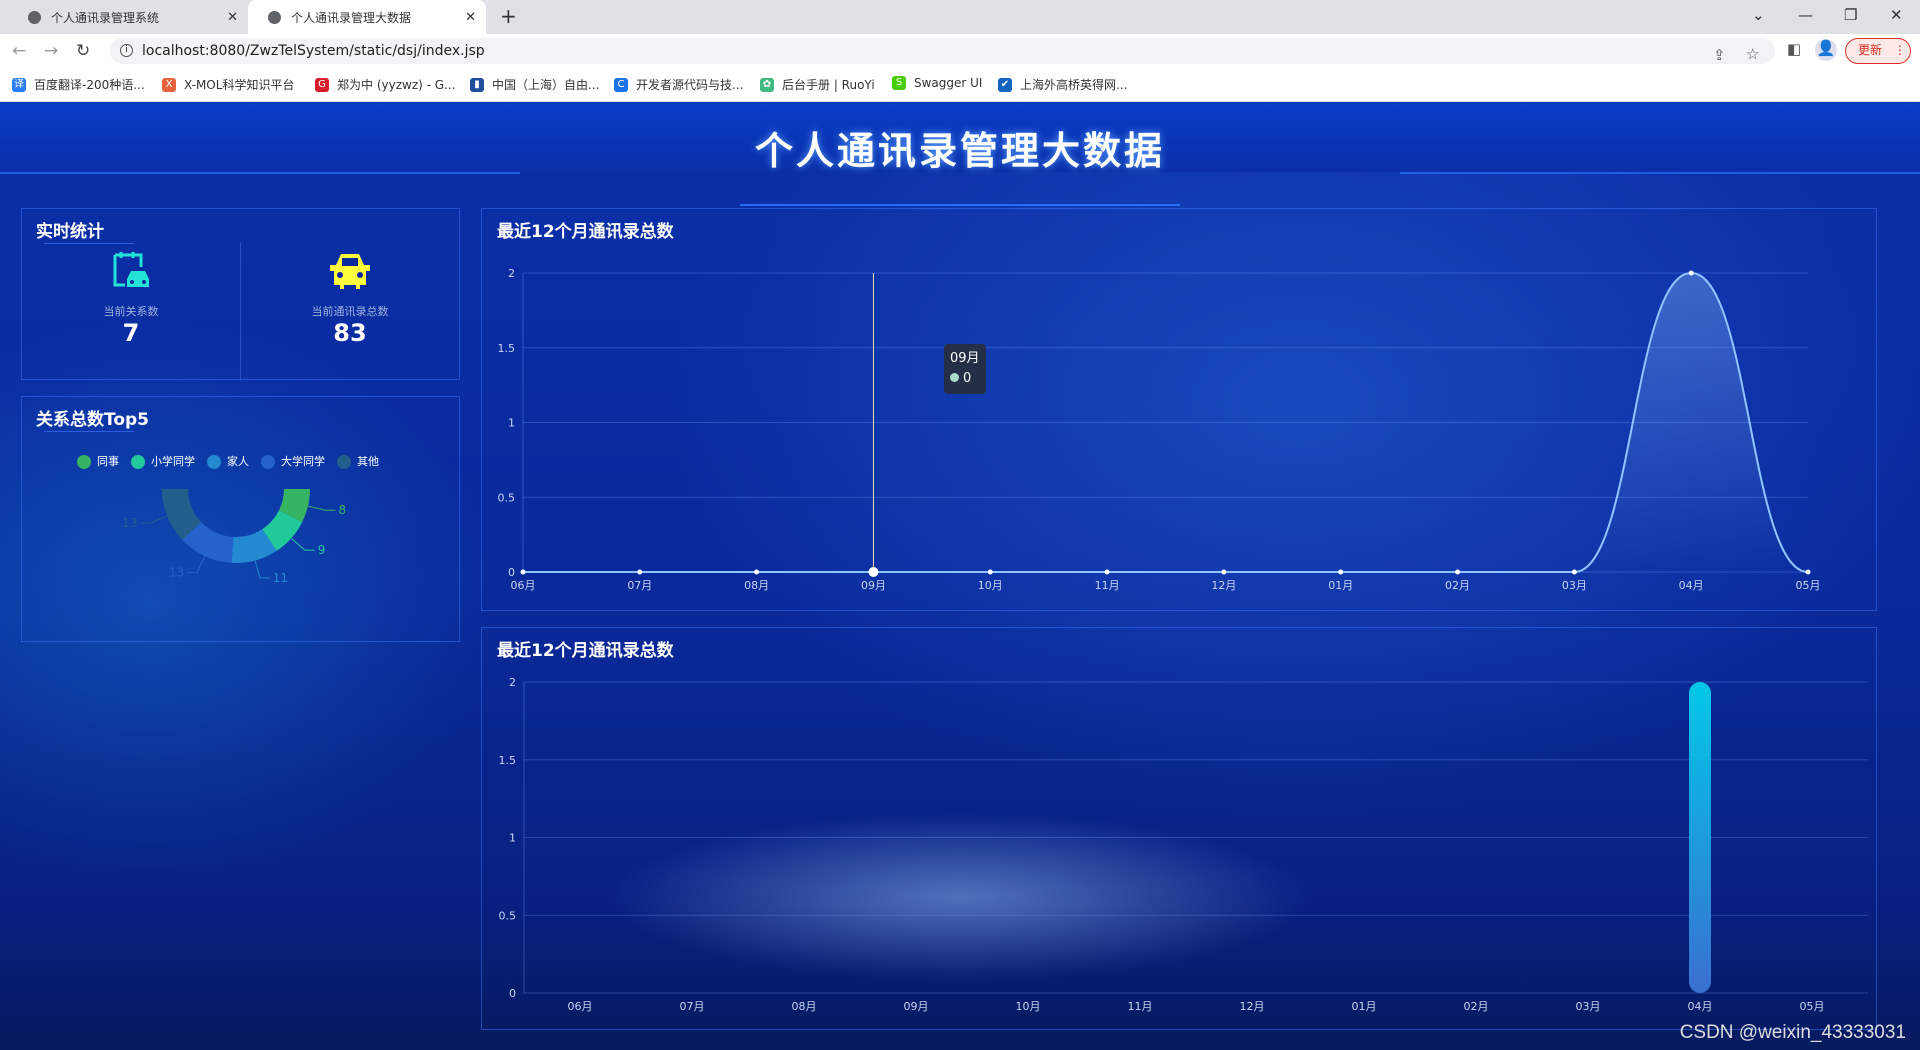 The image size is (1920, 1050). What do you see at coordinates (131, 333) in the screenshot?
I see `stat-value: 7` at bounding box center [131, 333].